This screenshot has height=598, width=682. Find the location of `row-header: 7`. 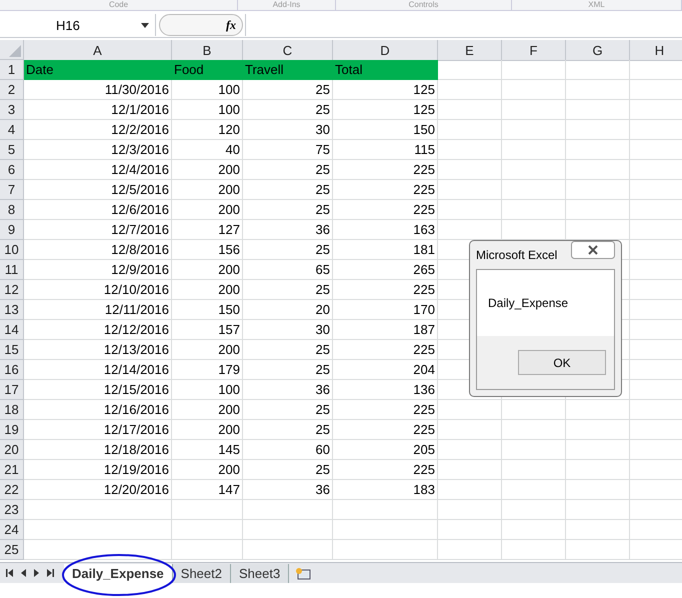

row-header: 7 is located at coordinates (12, 190).